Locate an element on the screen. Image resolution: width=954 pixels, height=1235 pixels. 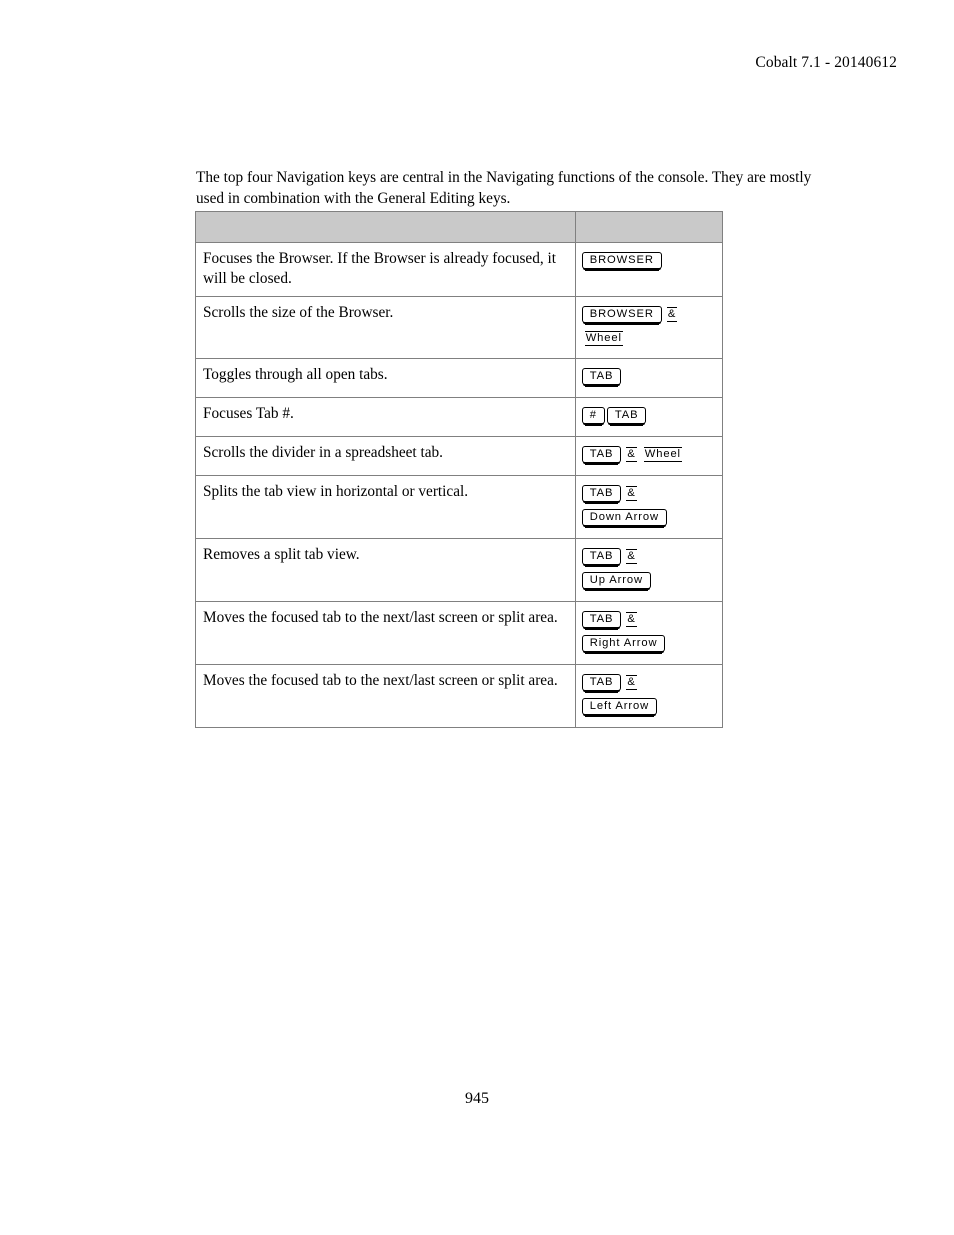
shortcut-keys: # TAB is located at coordinates (649, 417).